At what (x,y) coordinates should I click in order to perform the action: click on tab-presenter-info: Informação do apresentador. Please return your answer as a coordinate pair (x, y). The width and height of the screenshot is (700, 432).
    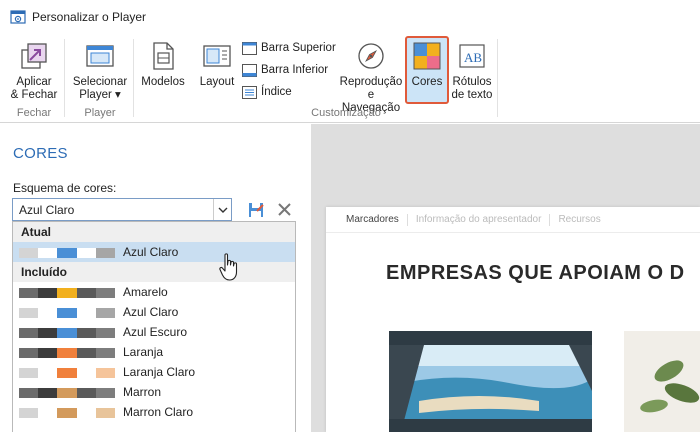
    Looking at the image, I should click on (483, 219).